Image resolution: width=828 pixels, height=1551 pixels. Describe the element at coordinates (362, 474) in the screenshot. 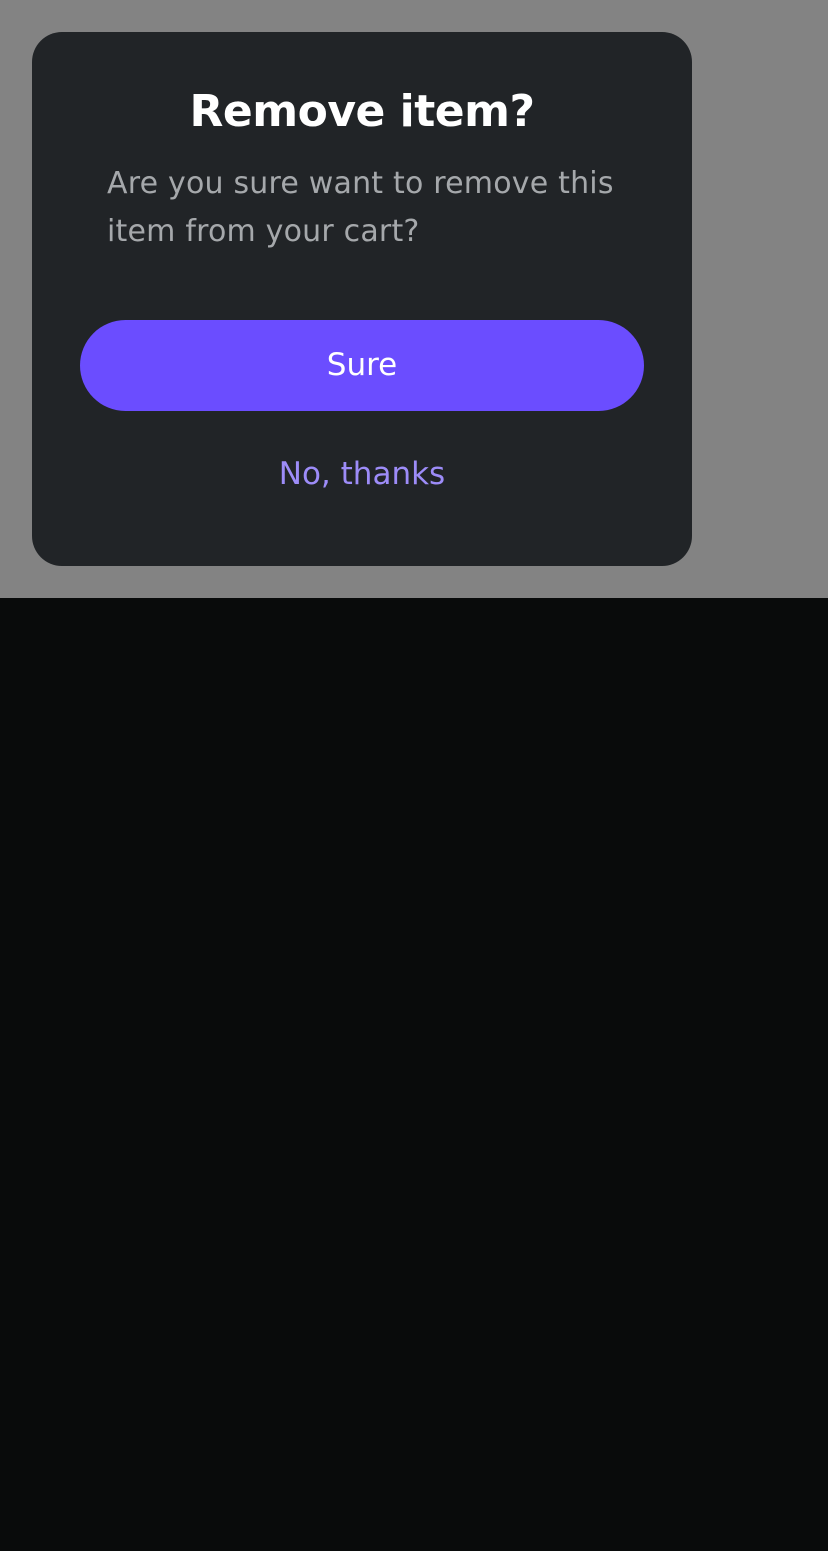

I see `no-thanks-button: No, thanks` at that location.